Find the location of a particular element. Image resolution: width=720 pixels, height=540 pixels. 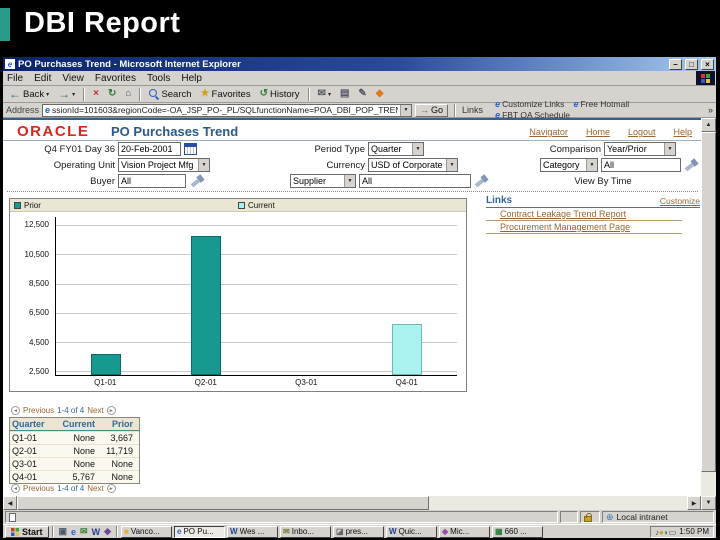

show-desktop-icon: ▣ is located at coordinates (63, 531).